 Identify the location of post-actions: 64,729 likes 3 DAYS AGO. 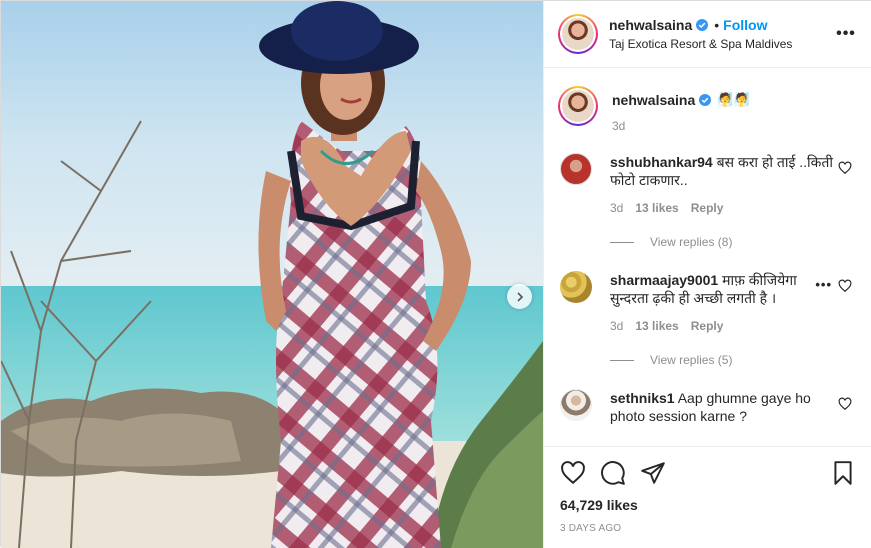
(707, 497).